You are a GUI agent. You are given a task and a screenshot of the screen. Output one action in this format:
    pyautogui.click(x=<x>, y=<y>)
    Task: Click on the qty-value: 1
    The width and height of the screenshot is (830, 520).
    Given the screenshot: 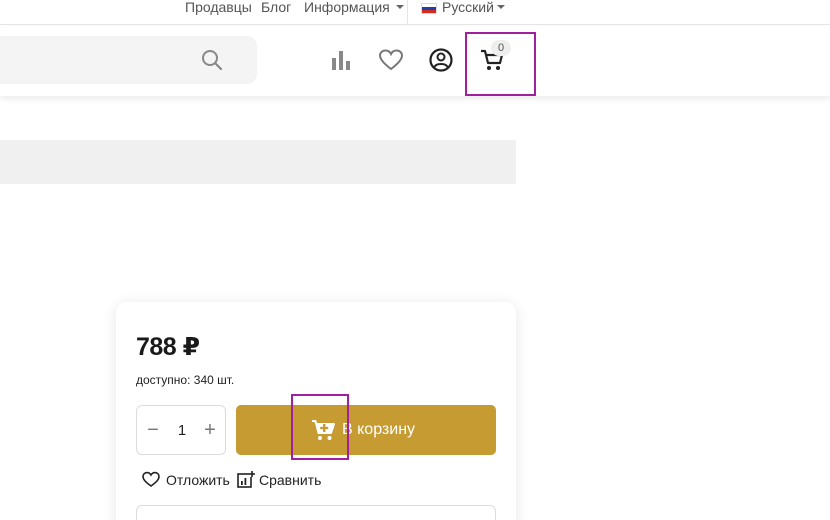 What is the action you would take?
    pyautogui.click(x=182, y=430)
    